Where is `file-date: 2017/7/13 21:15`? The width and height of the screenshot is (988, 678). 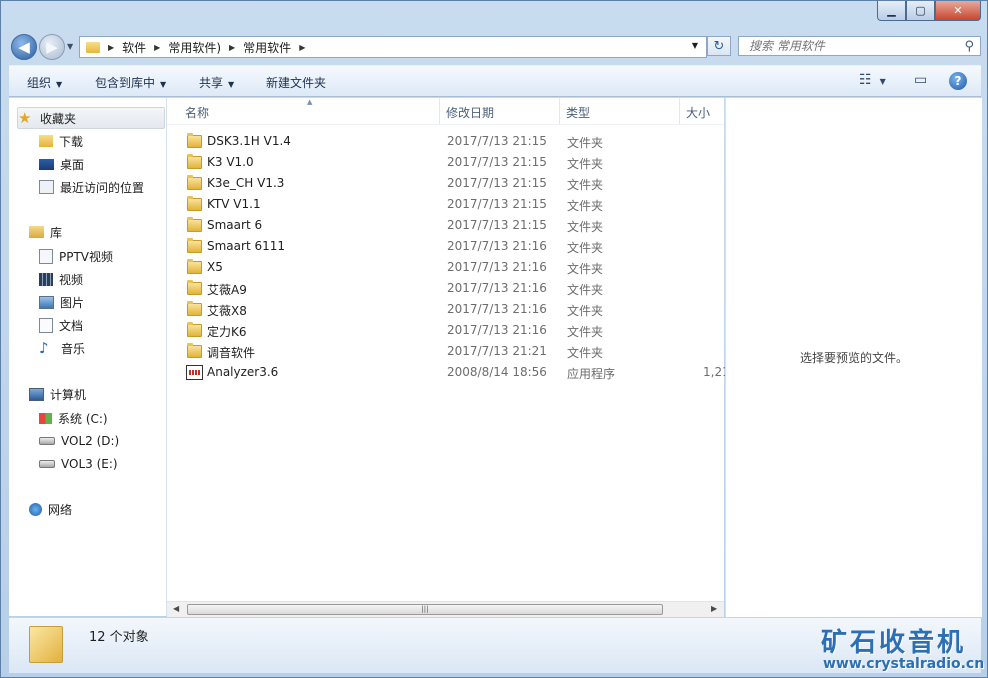
file-date: 2017/7/13 21:15 is located at coordinates (497, 204).